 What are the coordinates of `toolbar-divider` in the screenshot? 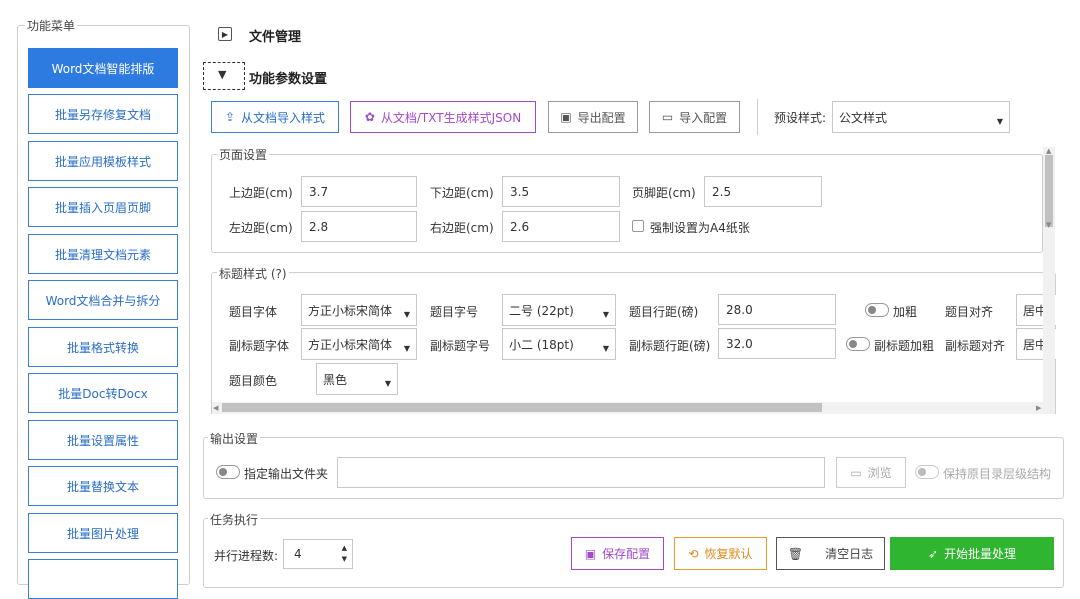 It's located at (757, 117).